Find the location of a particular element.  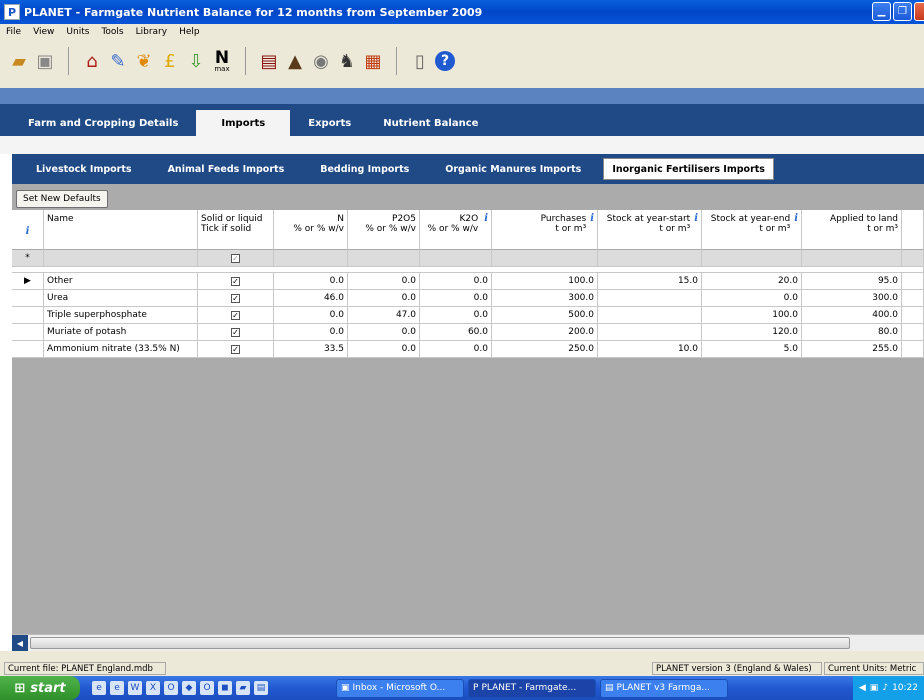

new-row-name-cell is located at coordinates (121, 258).